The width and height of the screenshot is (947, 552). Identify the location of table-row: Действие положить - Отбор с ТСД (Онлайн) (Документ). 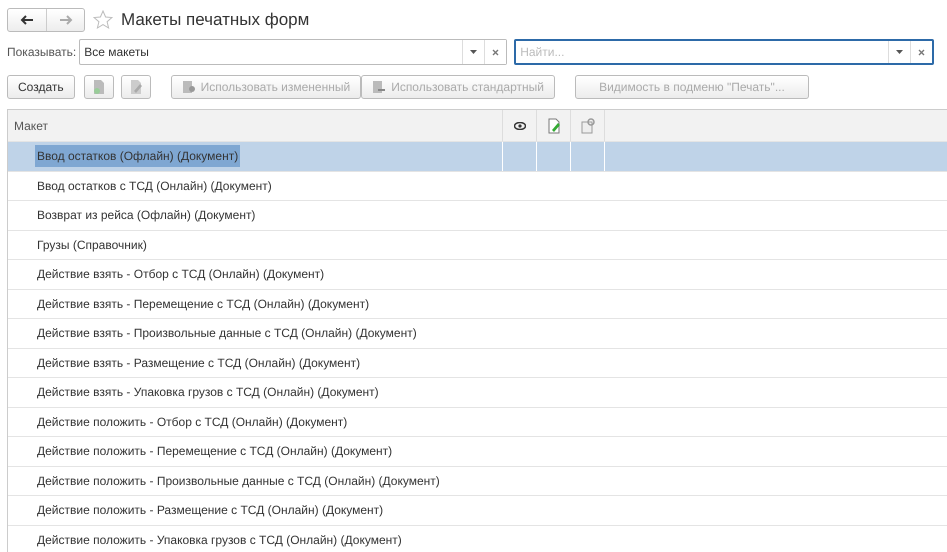
(477, 422).